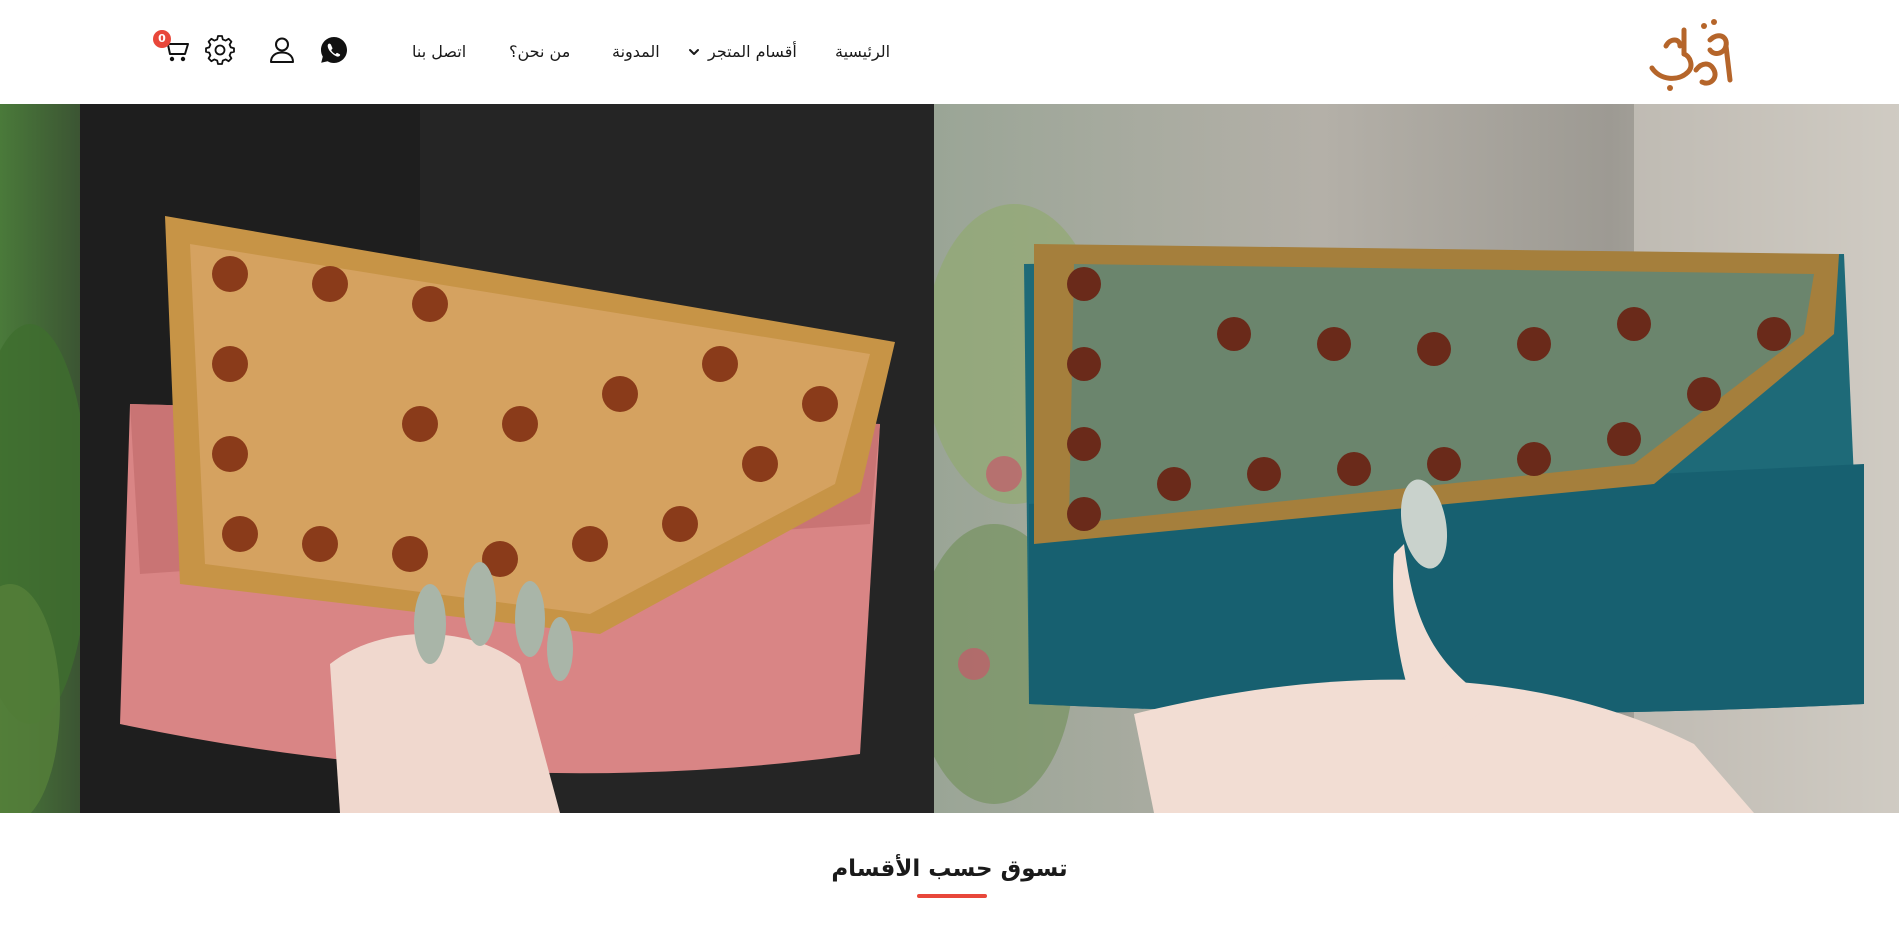  I want to click on whatsapp-icon, so click(334, 50).